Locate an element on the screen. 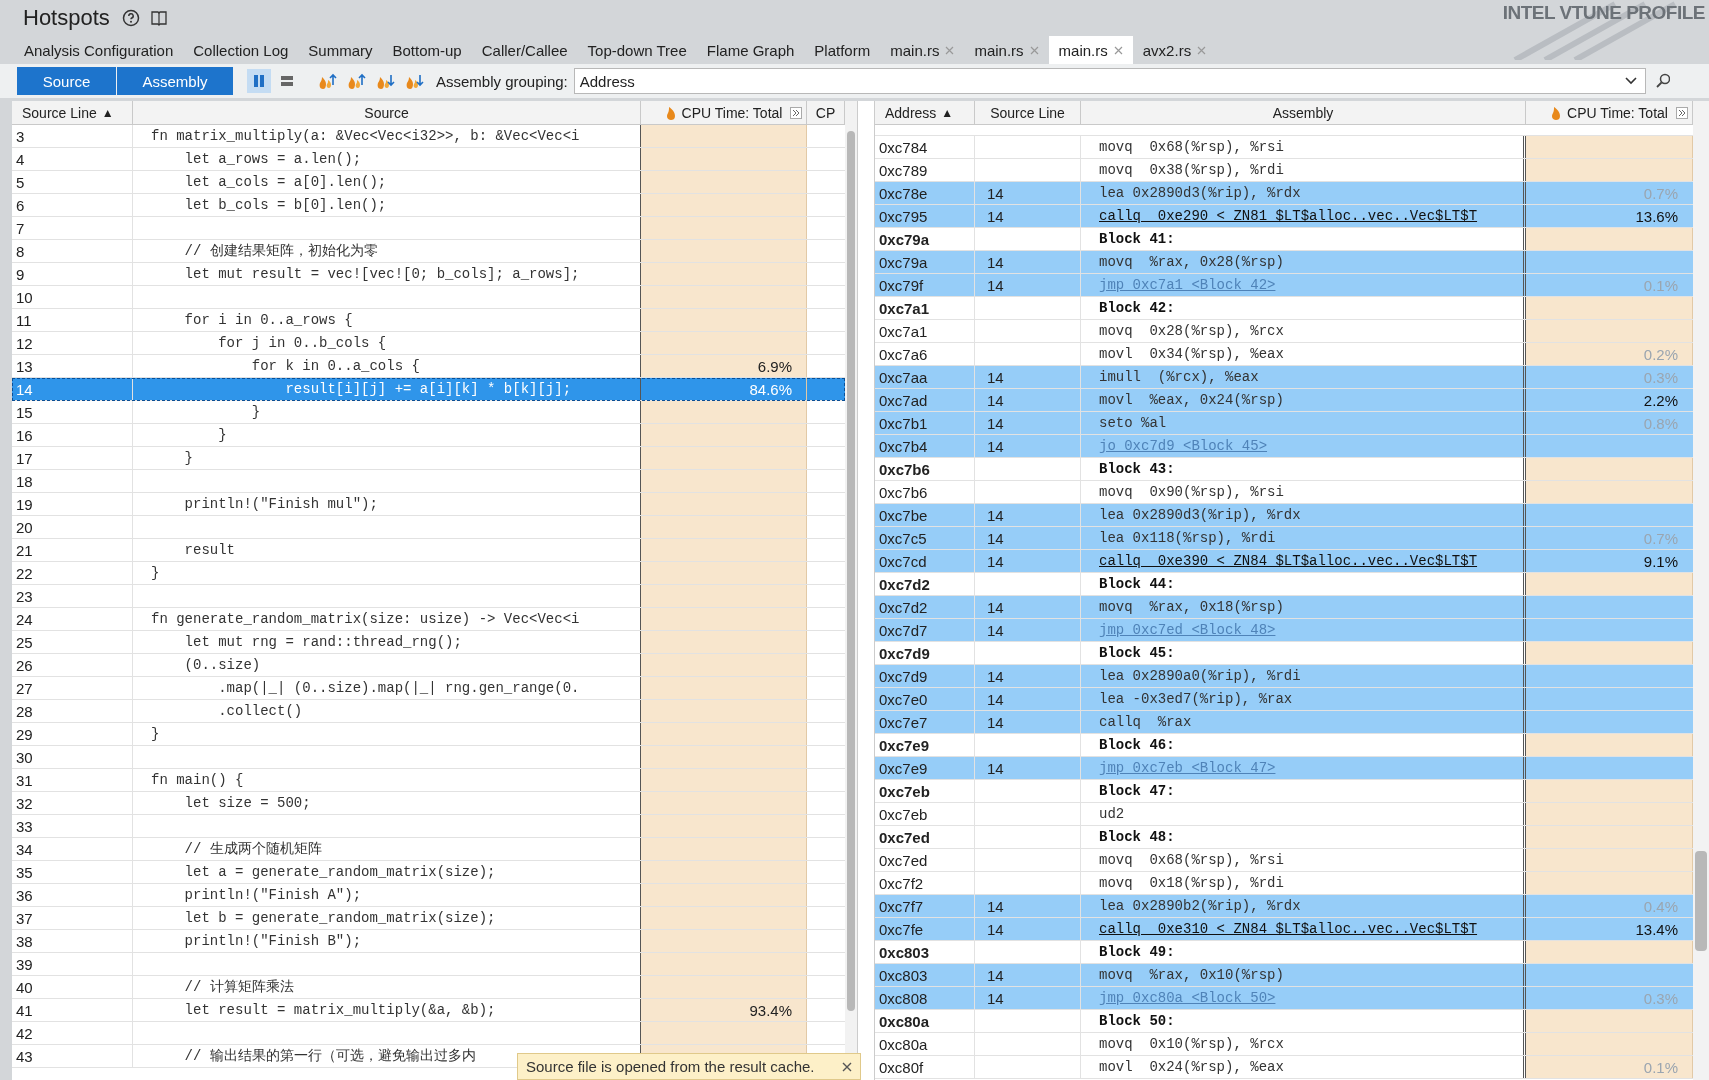 This screenshot has width=1709, height=1080. source-row: 15 } is located at coordinates (428, 412).